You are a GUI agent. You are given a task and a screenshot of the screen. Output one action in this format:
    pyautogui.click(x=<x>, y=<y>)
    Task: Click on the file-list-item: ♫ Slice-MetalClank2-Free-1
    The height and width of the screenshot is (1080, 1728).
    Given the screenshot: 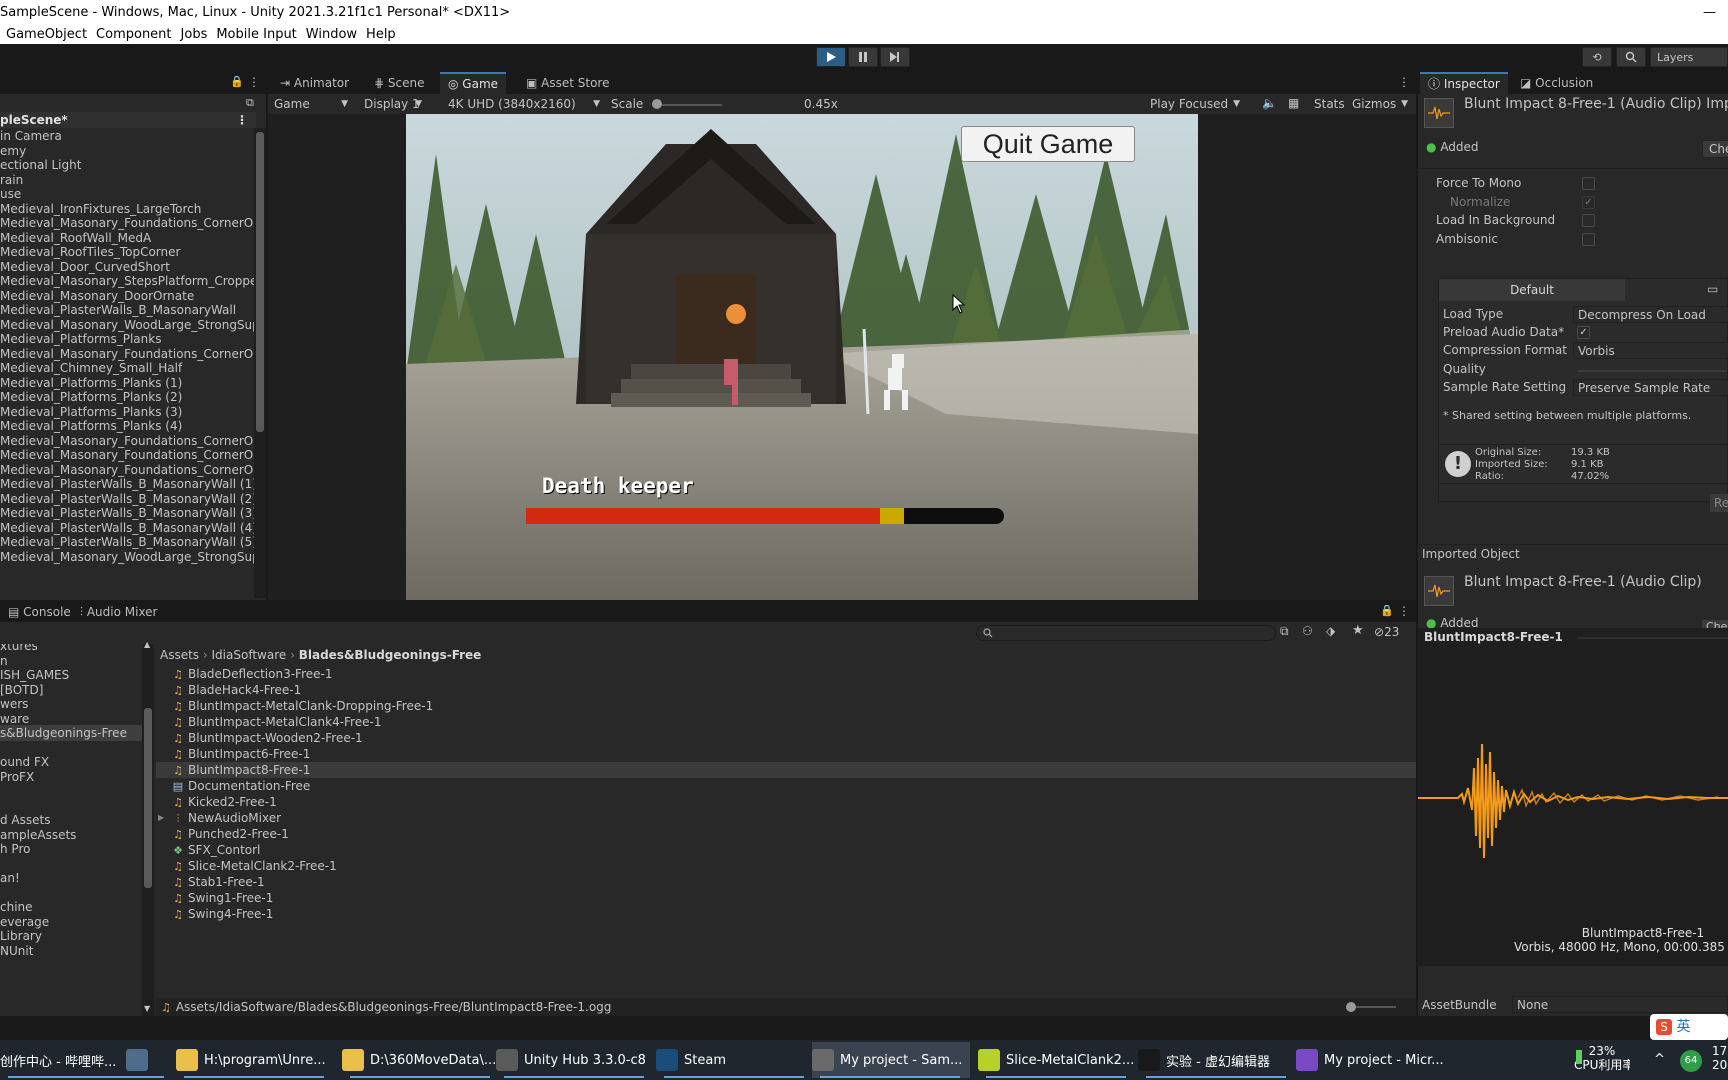 What is the action you would take?
    pyautogui.click(x=786, y=866)
    